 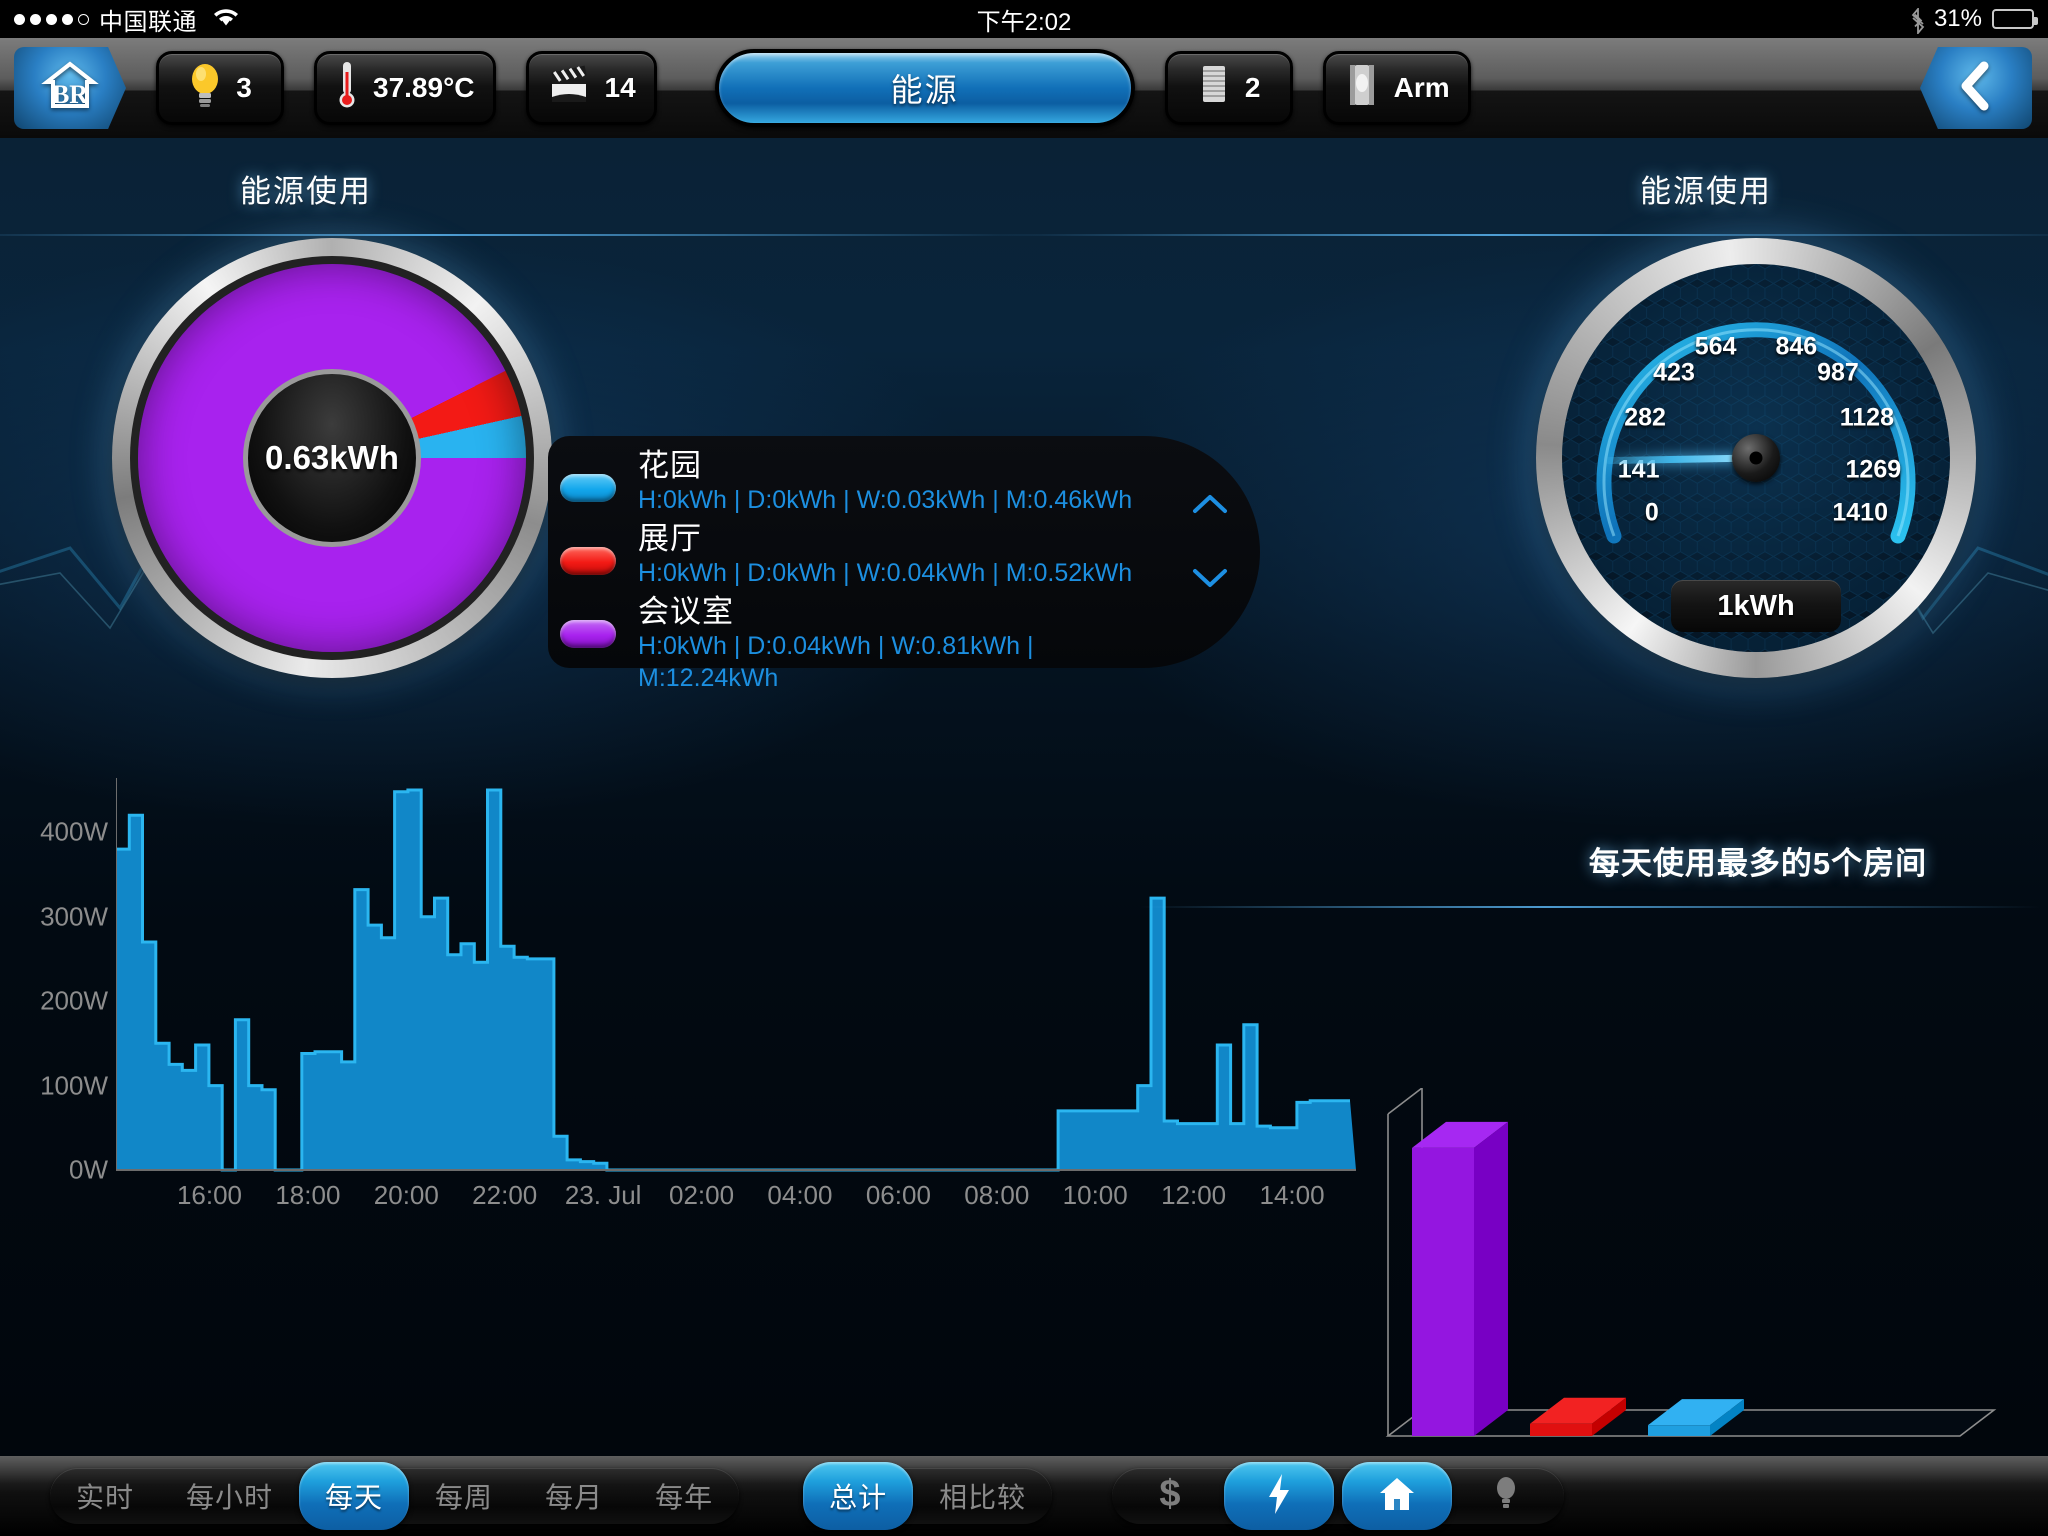 I want to click on blinds-icon, so click(x=1214, y=88).